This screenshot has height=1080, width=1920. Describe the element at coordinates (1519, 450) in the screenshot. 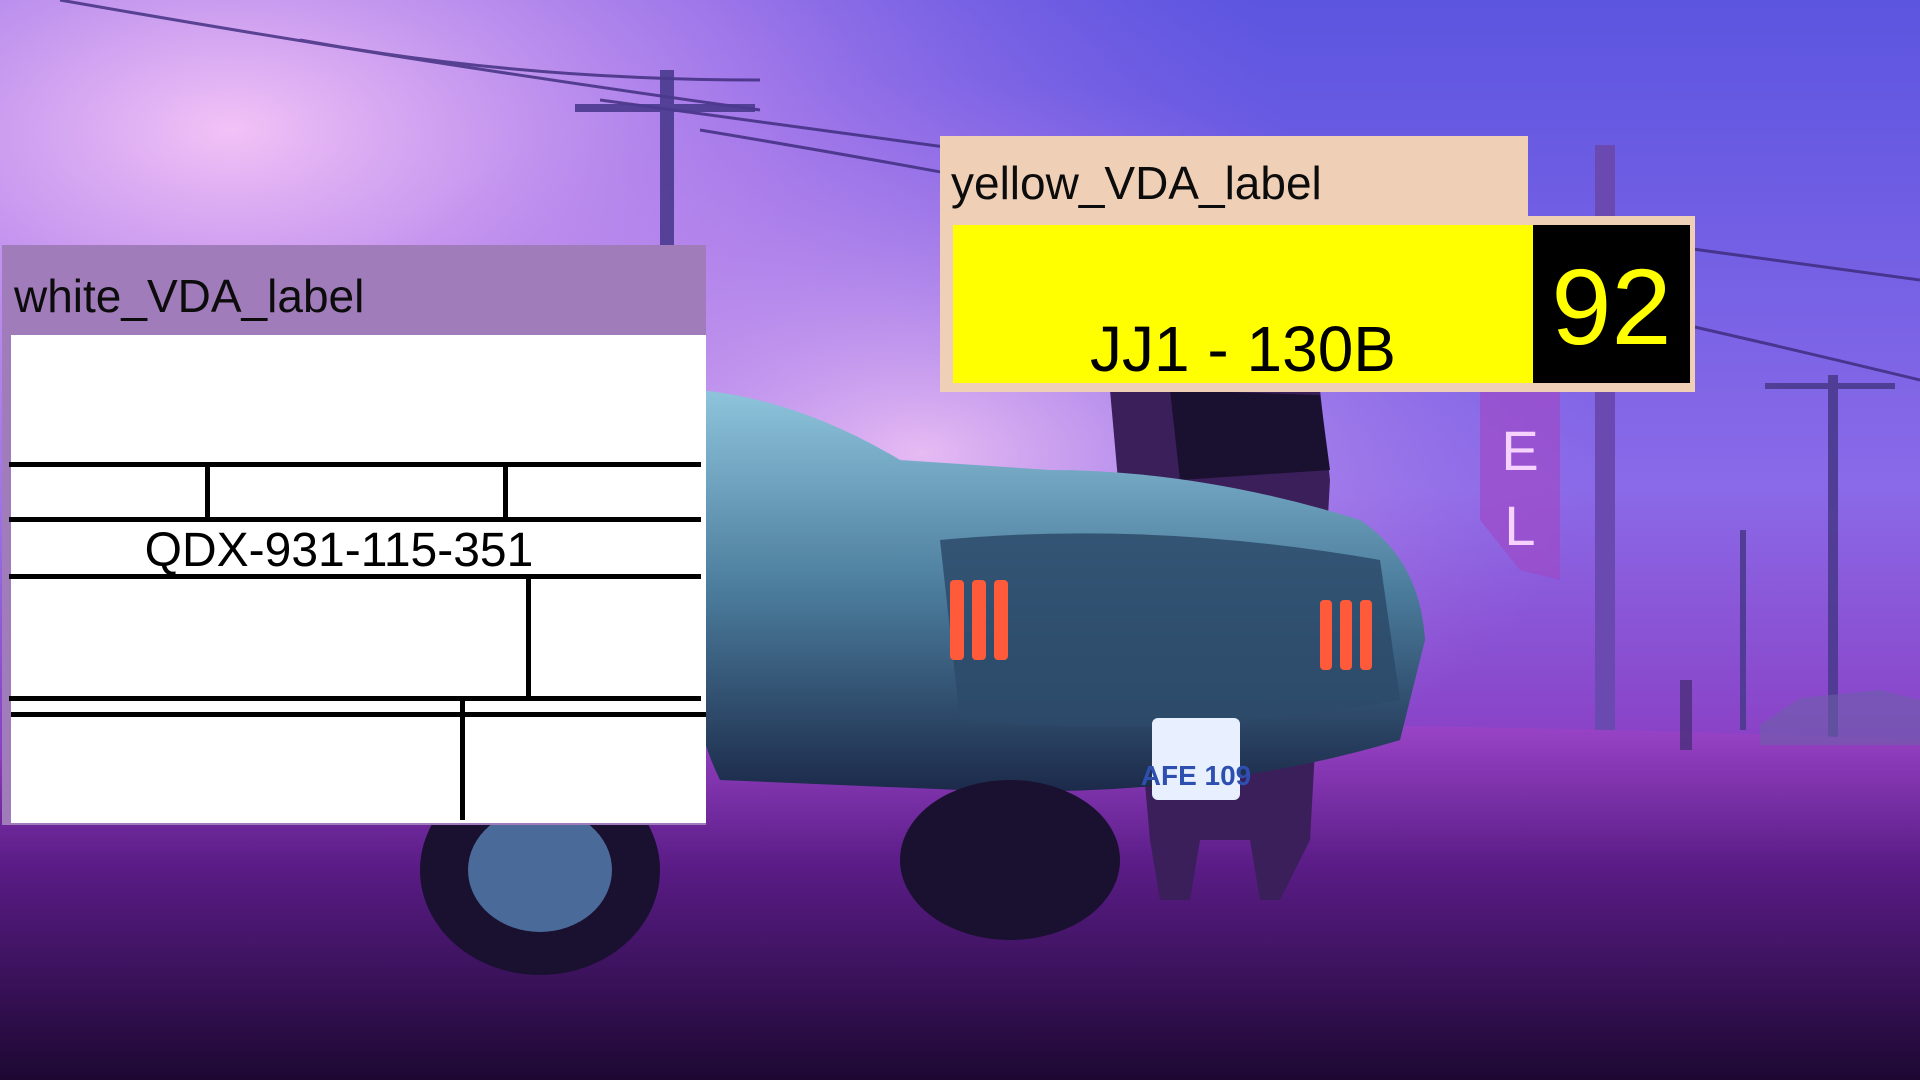

I see `svg-text: E` at that location.